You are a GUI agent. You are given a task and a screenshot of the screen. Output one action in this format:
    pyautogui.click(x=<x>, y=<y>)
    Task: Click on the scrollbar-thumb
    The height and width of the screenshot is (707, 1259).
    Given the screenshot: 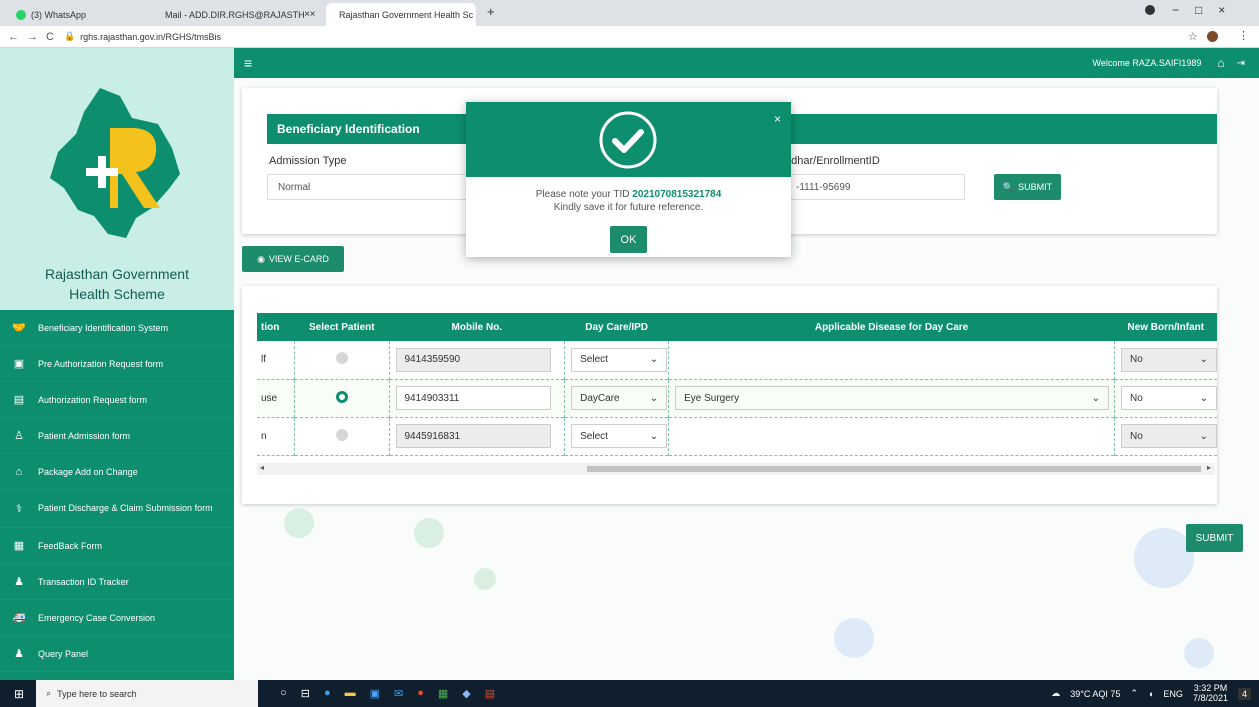 What is the action you would take?
    pyautogui.click(x=894, y=469)
    